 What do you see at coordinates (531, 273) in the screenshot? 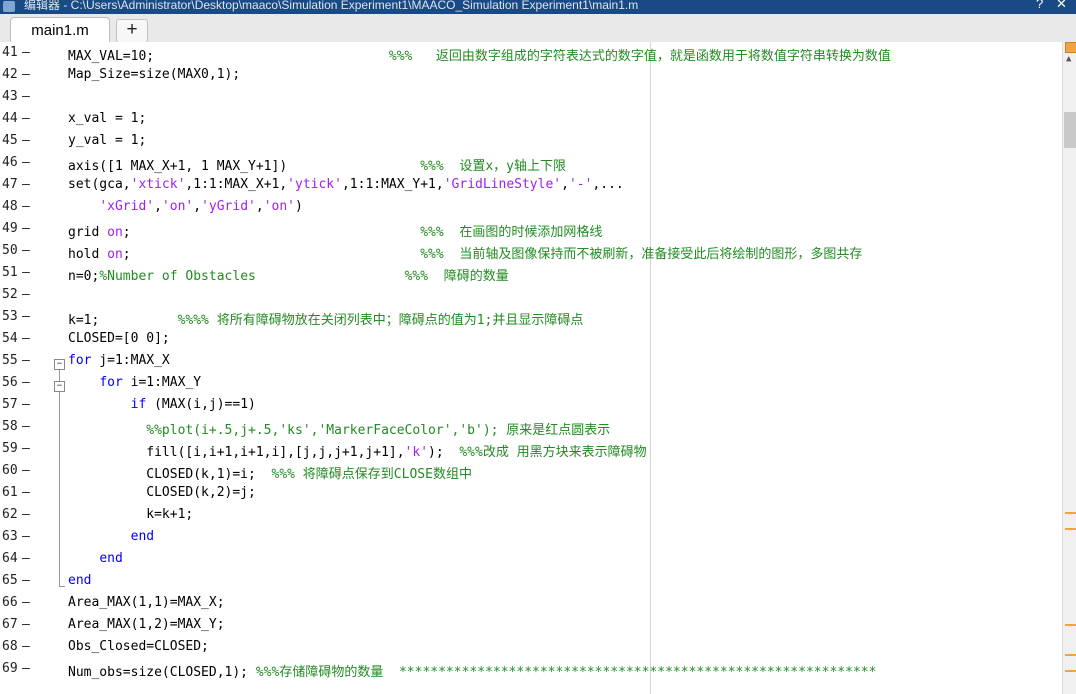
I see `code-line: 51– n=0;%Number of Obstacles %%% 障碍的数量` at bounding box center [531, 273].